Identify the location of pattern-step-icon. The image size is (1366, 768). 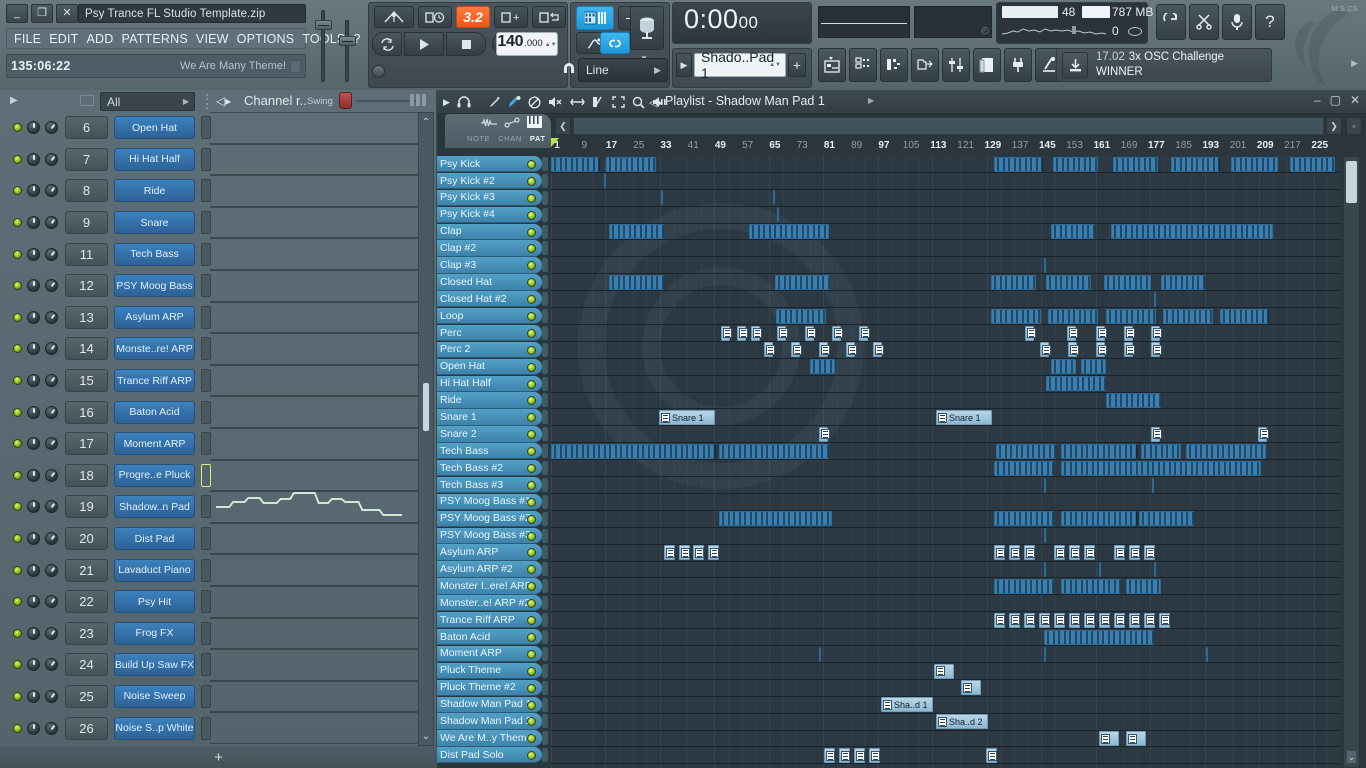
(595, 18).